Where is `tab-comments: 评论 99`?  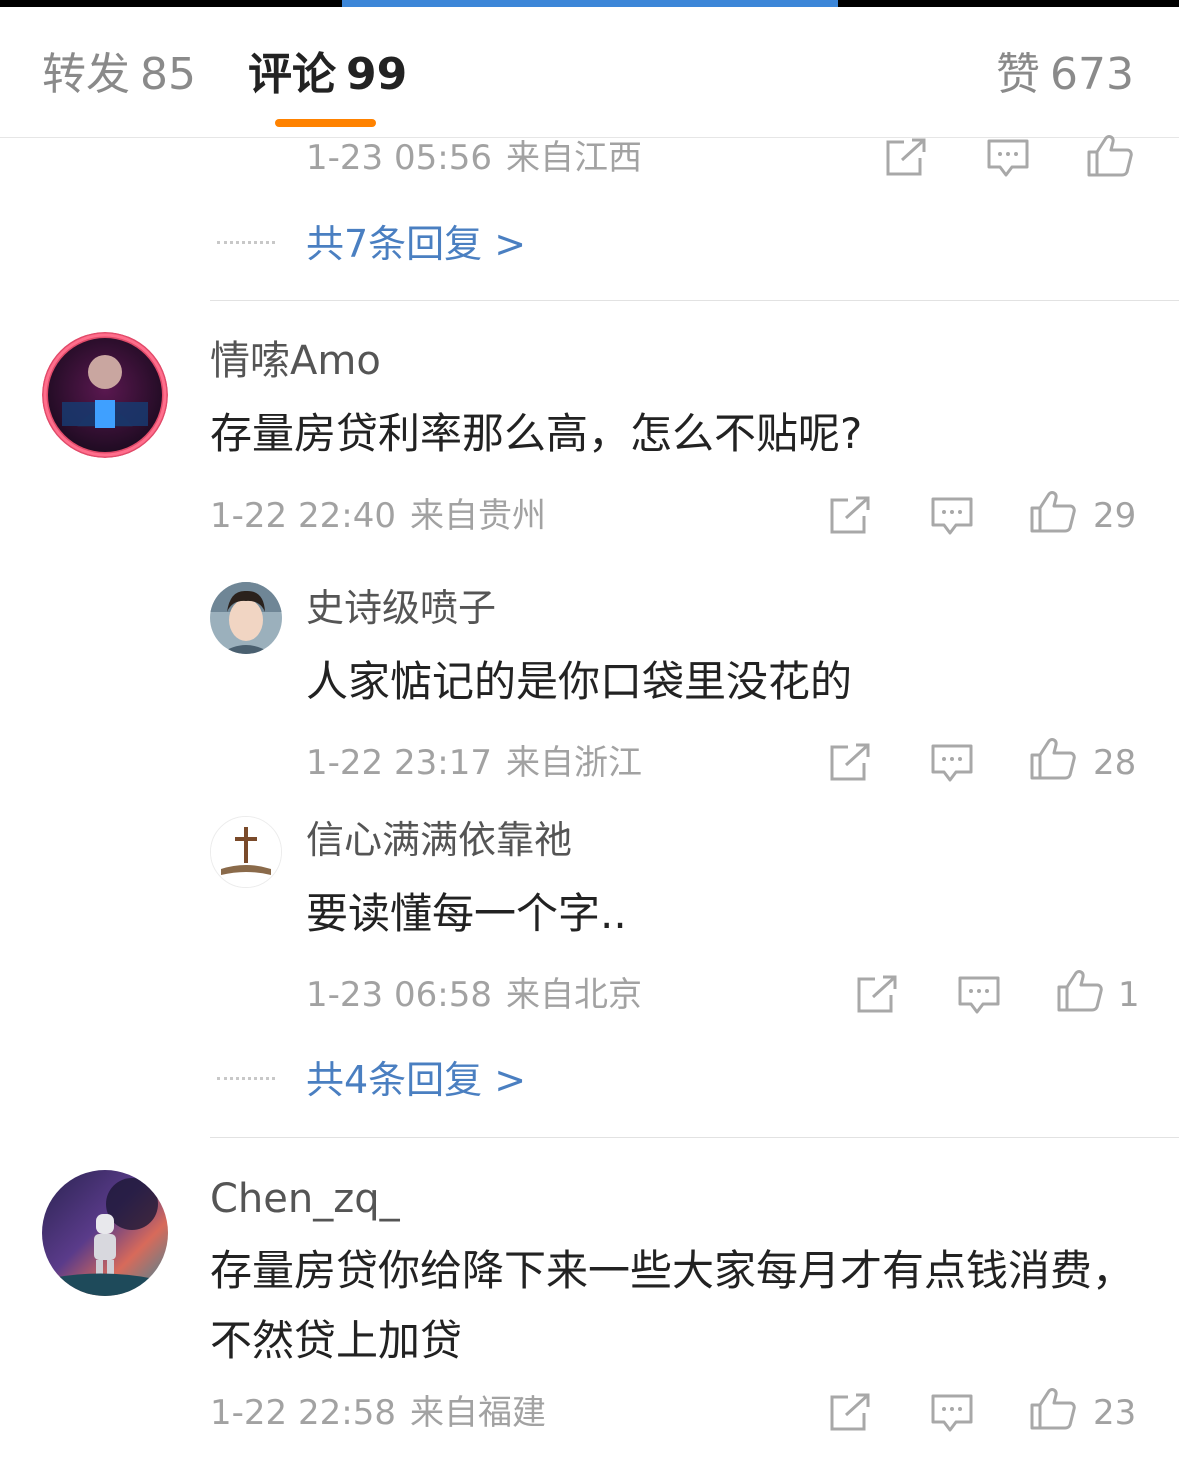 tab-comments: 评论 99 is located at coordinates (327, 75).